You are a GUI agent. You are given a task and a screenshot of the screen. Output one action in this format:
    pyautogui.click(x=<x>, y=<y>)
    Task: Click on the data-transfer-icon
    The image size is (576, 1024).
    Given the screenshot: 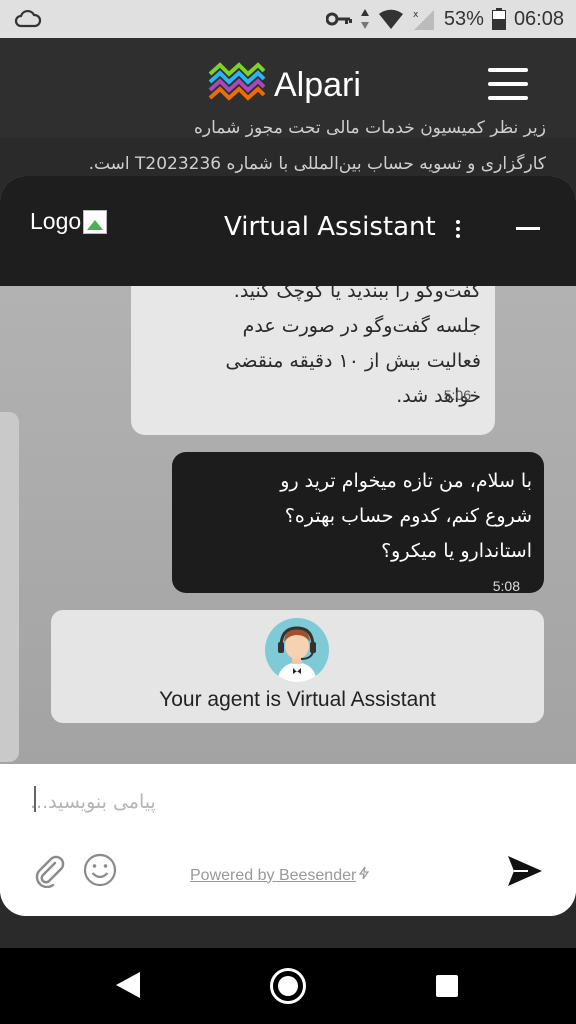 What is the action you would take?
    pyautogui.click(x=365, y=19)
    